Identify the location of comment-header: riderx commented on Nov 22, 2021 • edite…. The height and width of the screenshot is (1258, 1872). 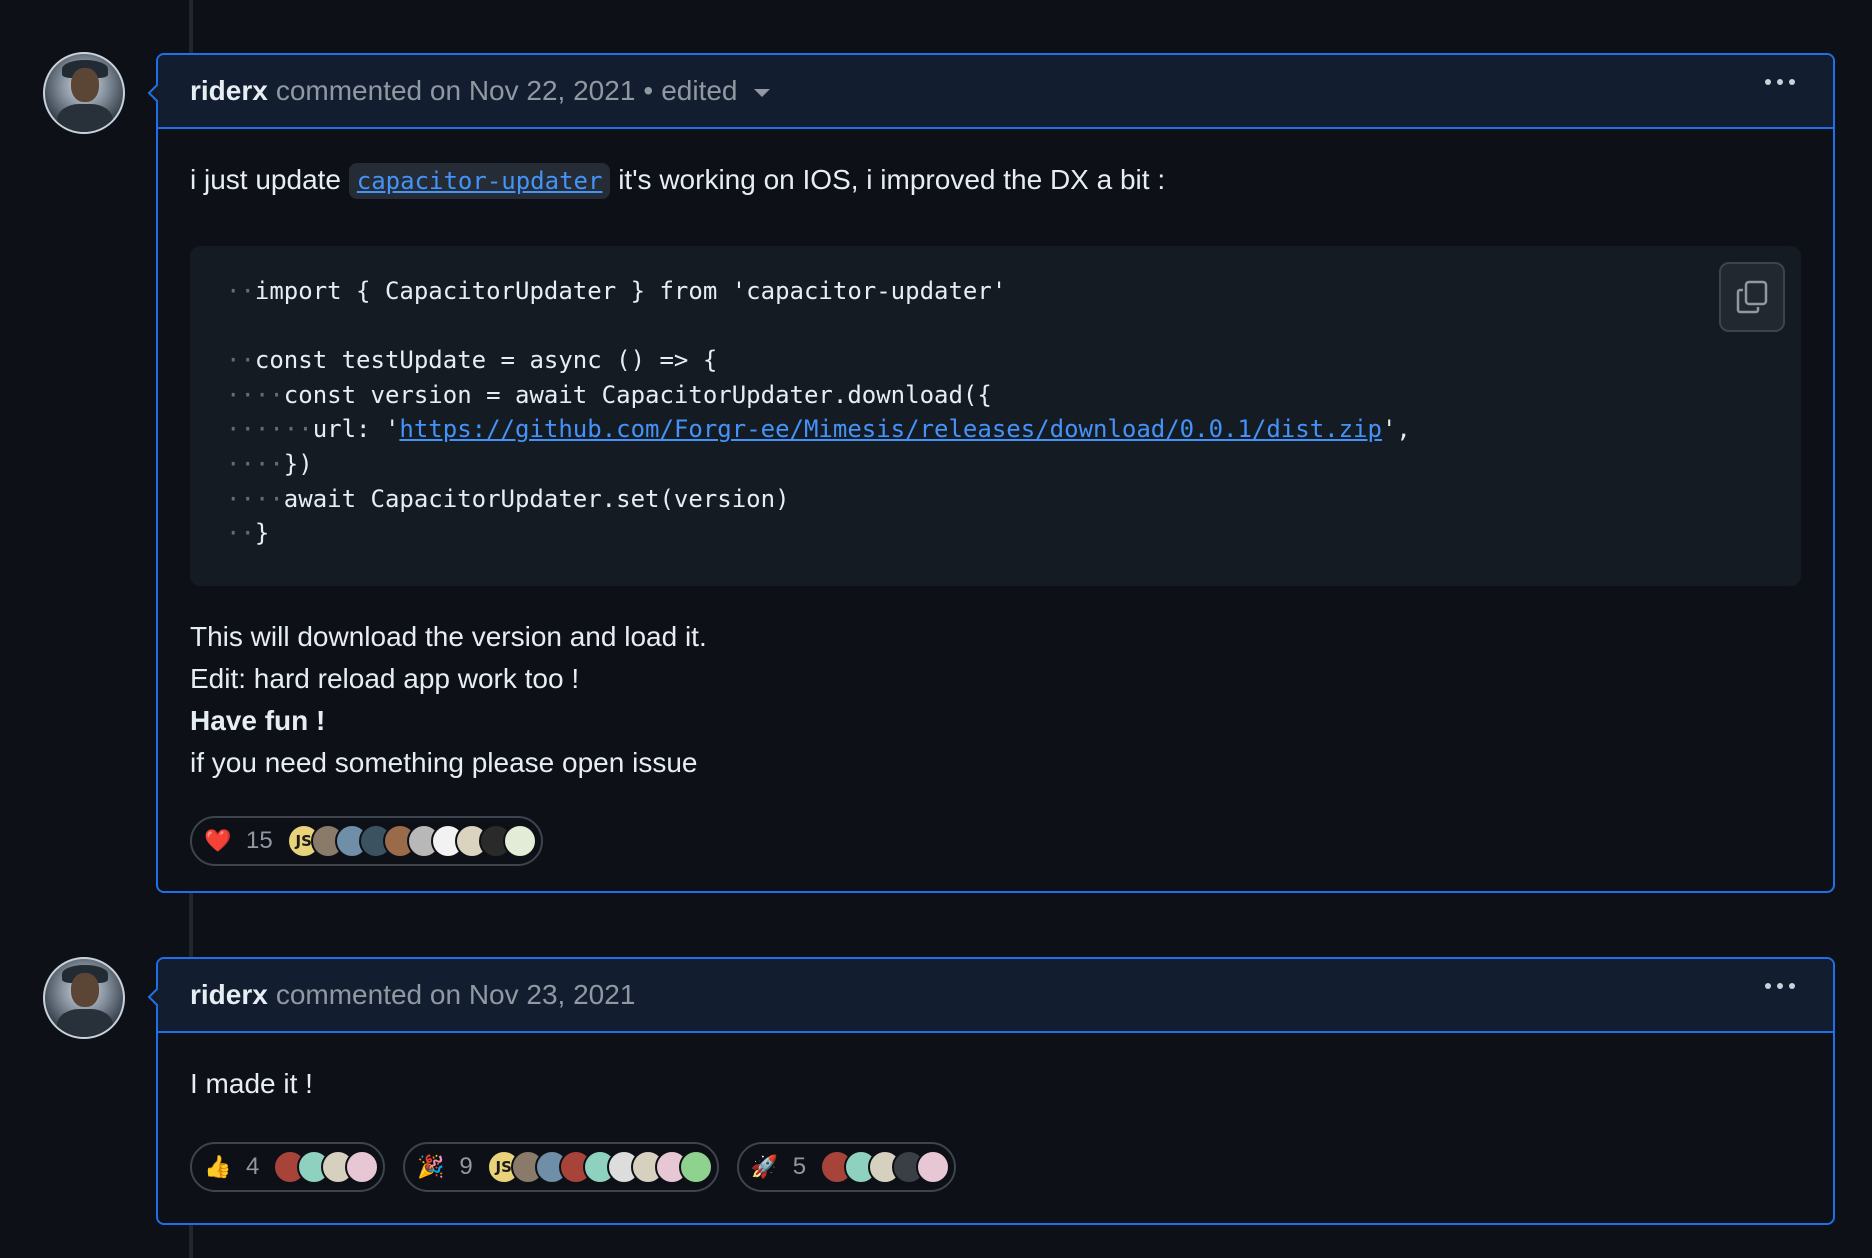
(995, 92).